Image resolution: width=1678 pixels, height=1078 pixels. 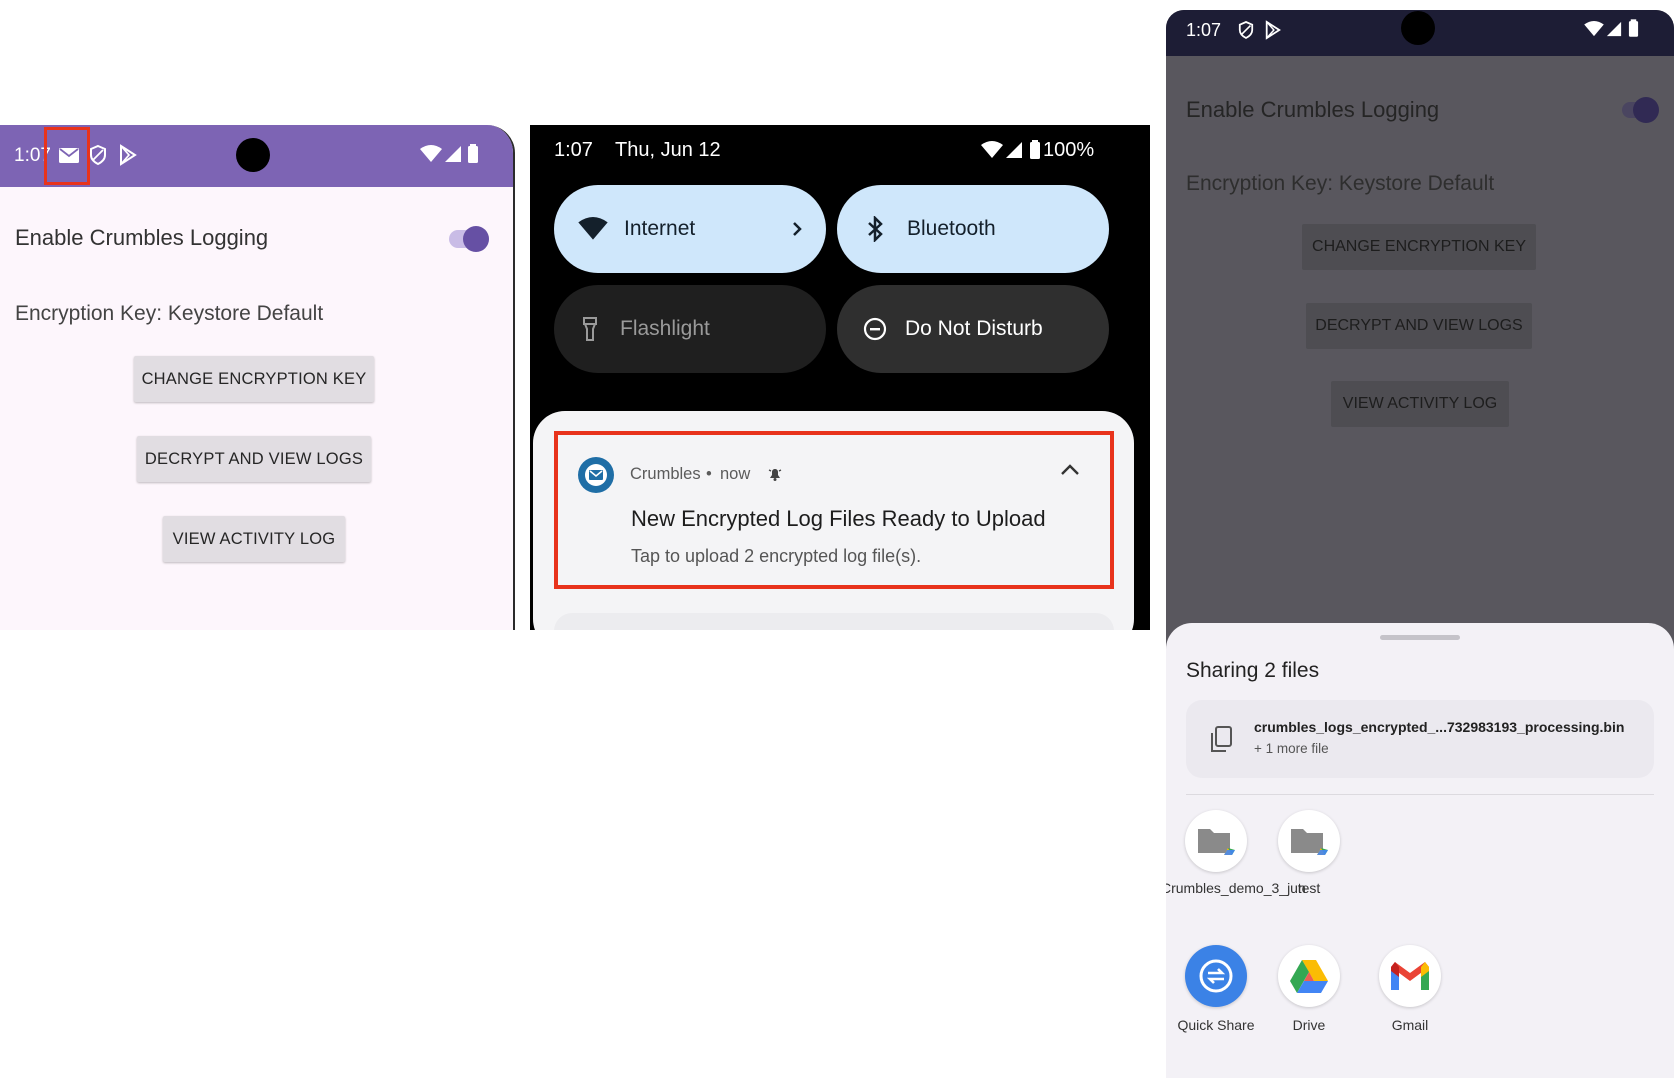 I want to click on share-target-folder: test, so click(x=1309, y=853).